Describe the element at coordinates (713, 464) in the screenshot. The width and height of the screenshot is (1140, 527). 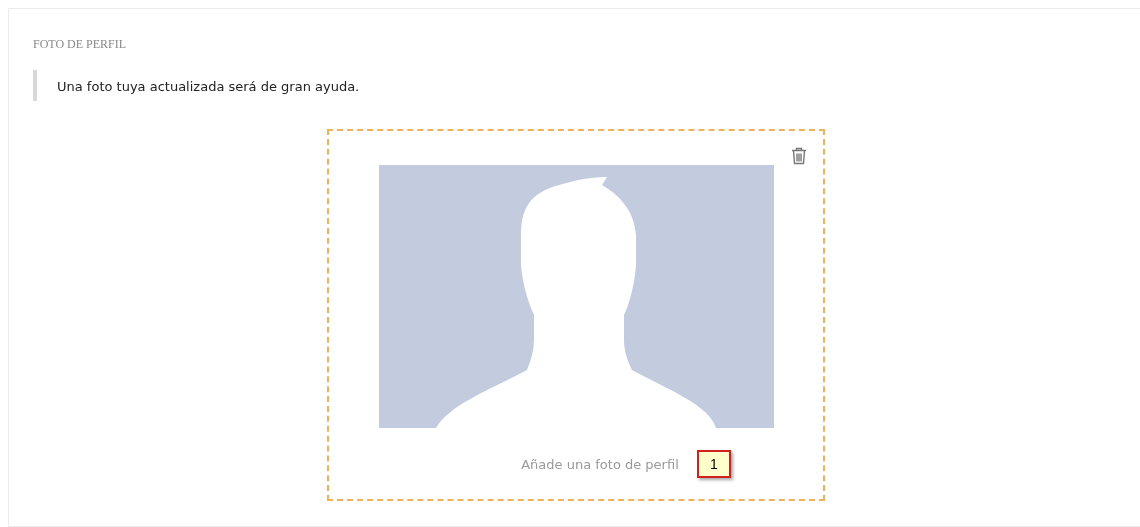
I see `callout-badge: 1` at that location.